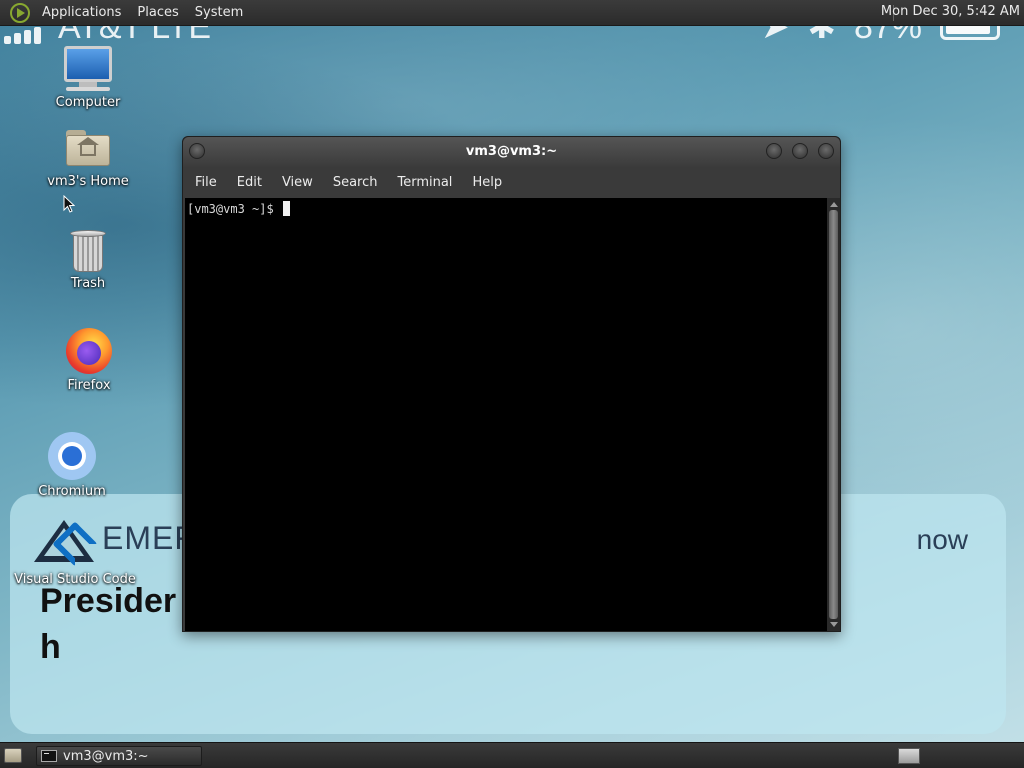 The height and width of the screenshot is (768, 1024). What do you see at coordinates (88, 181) in the screenshot?
I see `desktop-icon-label: vm3's Home` at bounding box center [88, 181].